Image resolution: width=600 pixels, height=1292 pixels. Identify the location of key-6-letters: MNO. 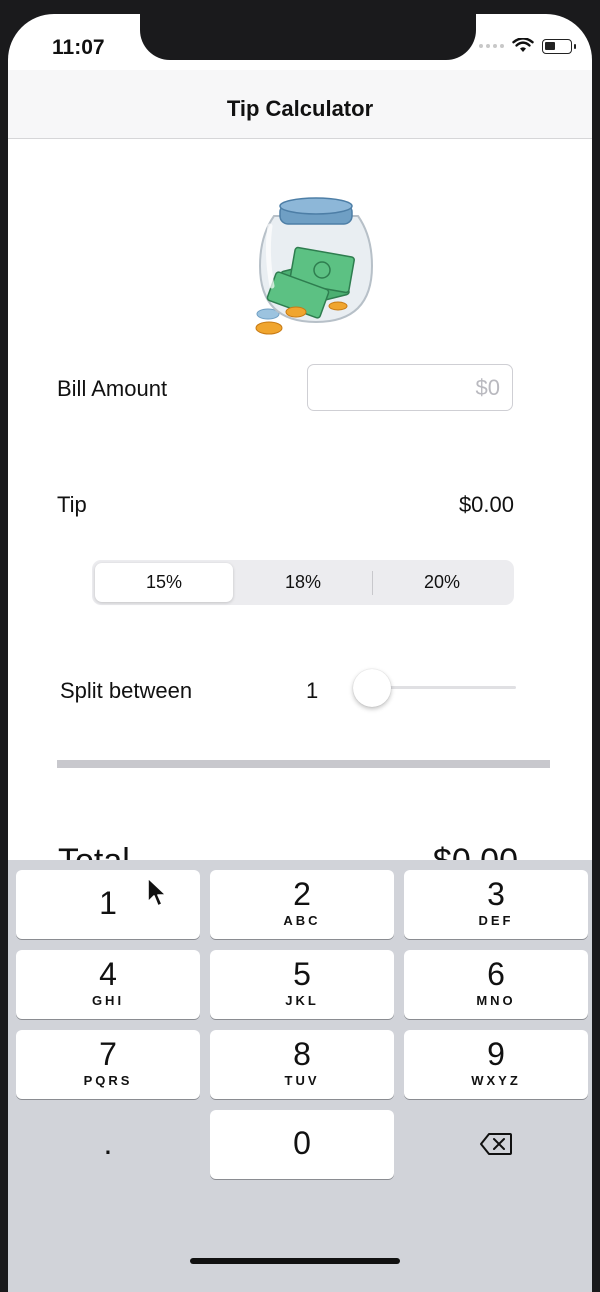
(496, 1000).